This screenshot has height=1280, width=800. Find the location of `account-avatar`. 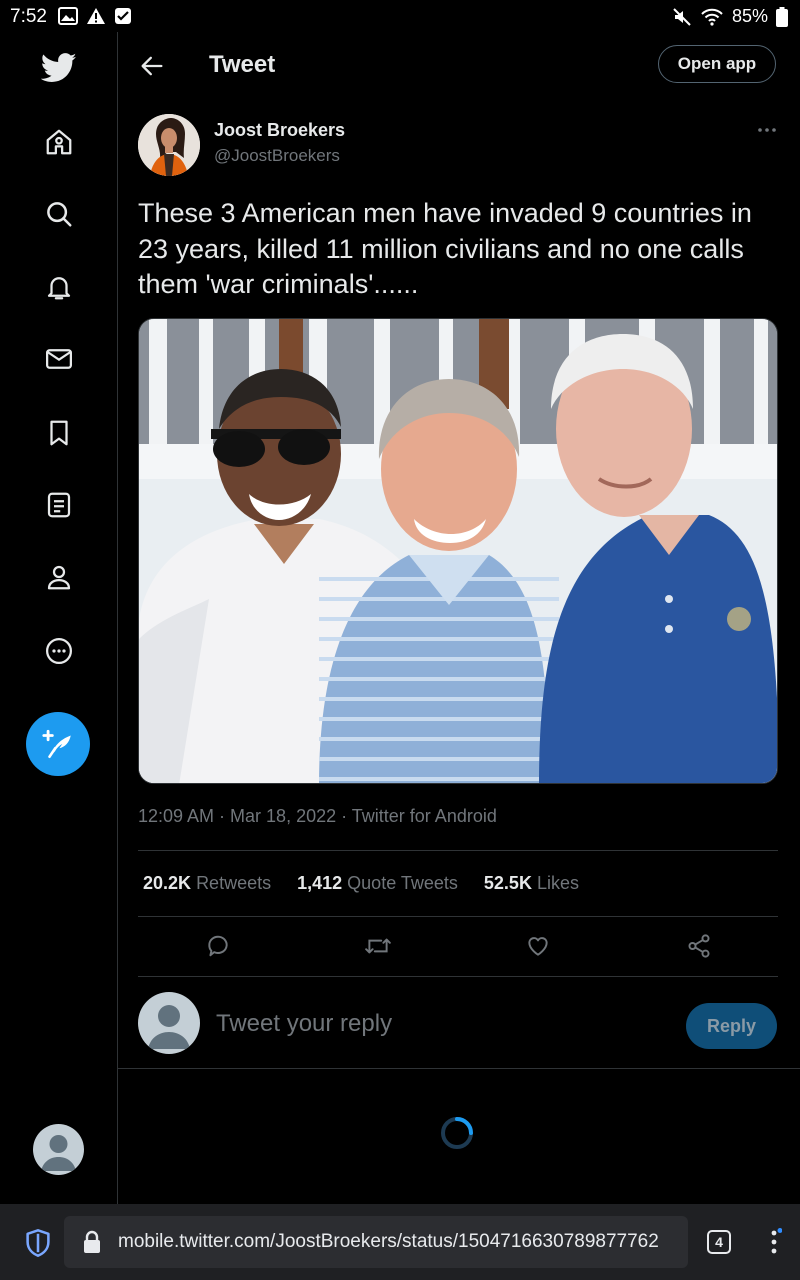

account-avatar is located at coordinates (58, 1149).